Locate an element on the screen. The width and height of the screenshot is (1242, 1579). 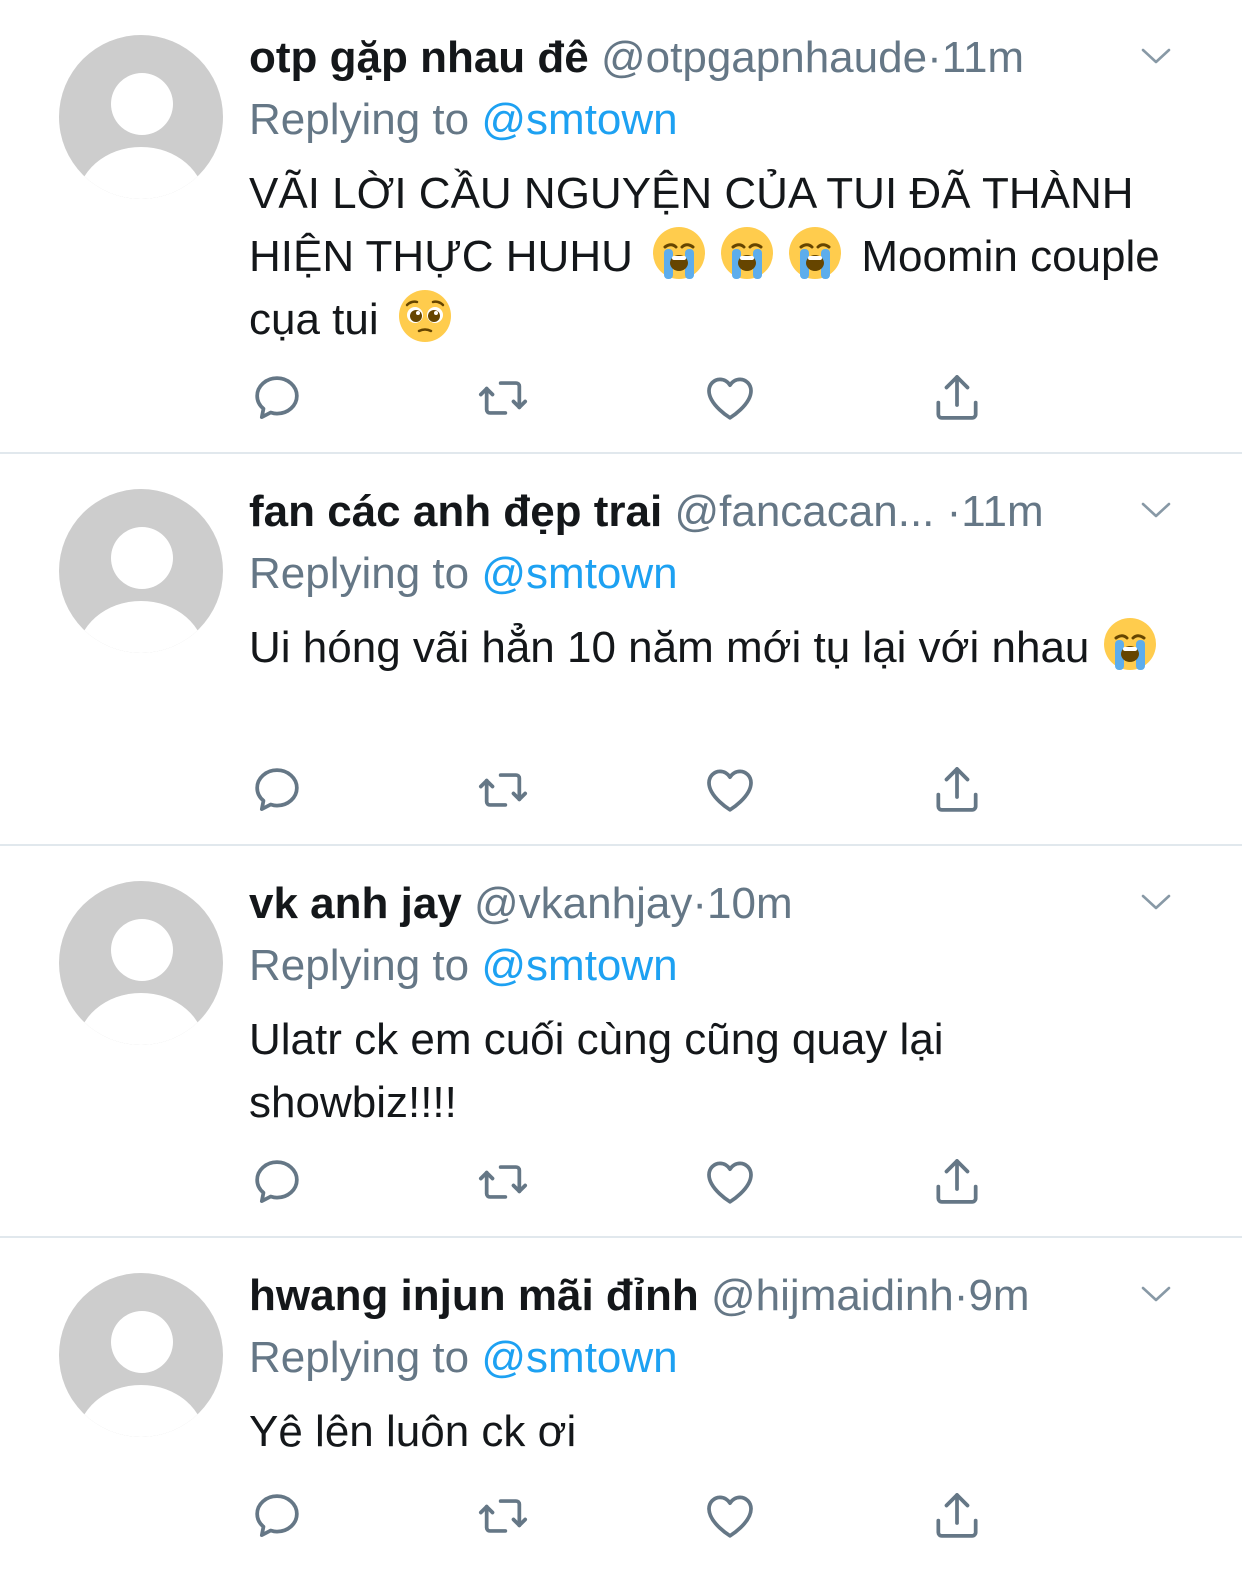
timestamp: 9m is located at coordinates (998, 1295).